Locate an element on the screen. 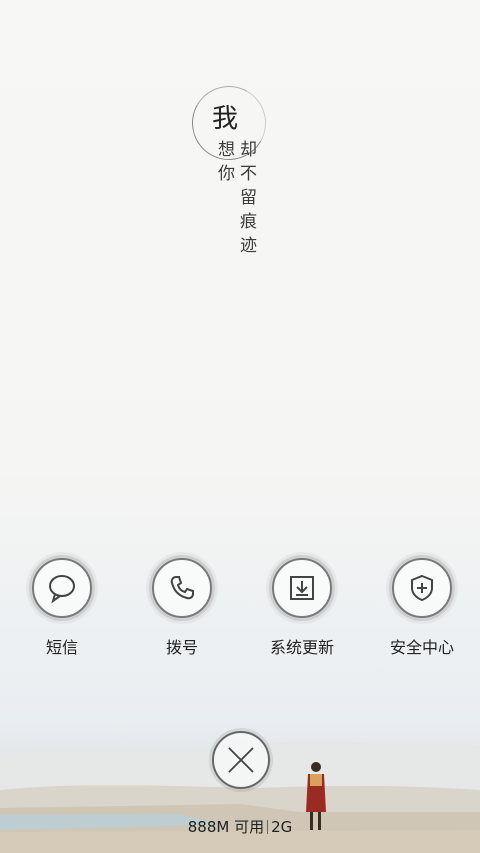 This screenshot has width=480, height=853. network-type-text: 2G is located at coordinates (282, 827).